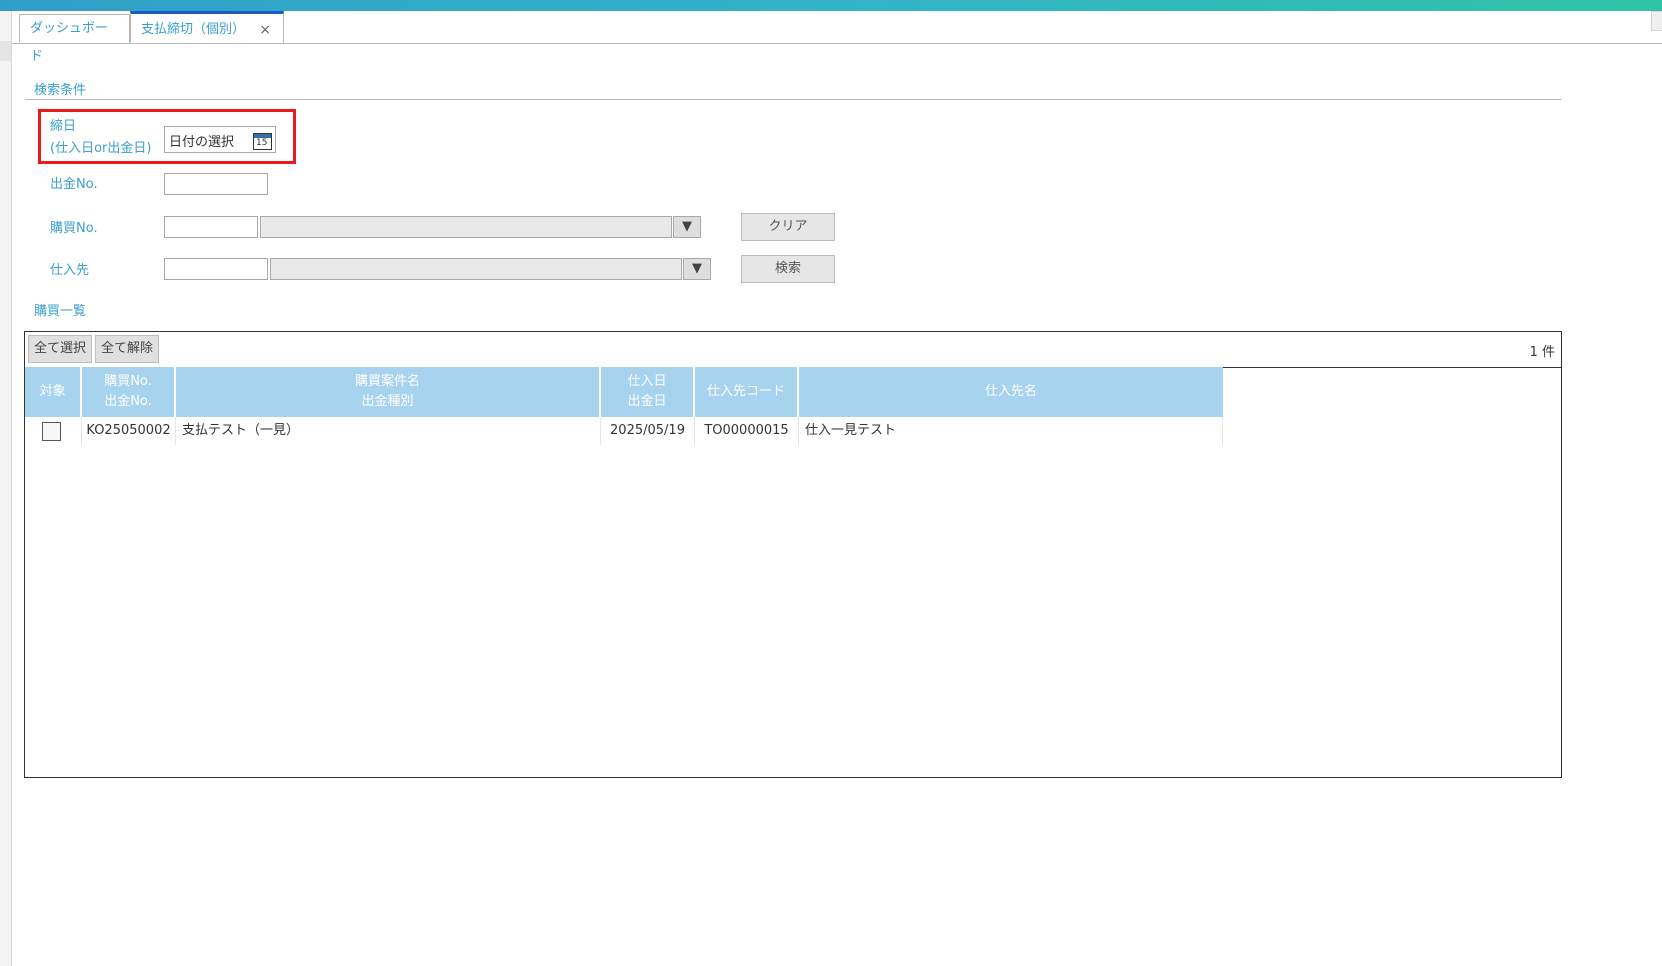 The height and width of the screenshot is (966, 1662). I want to click on clear-button: クリア, so click(788, 227).